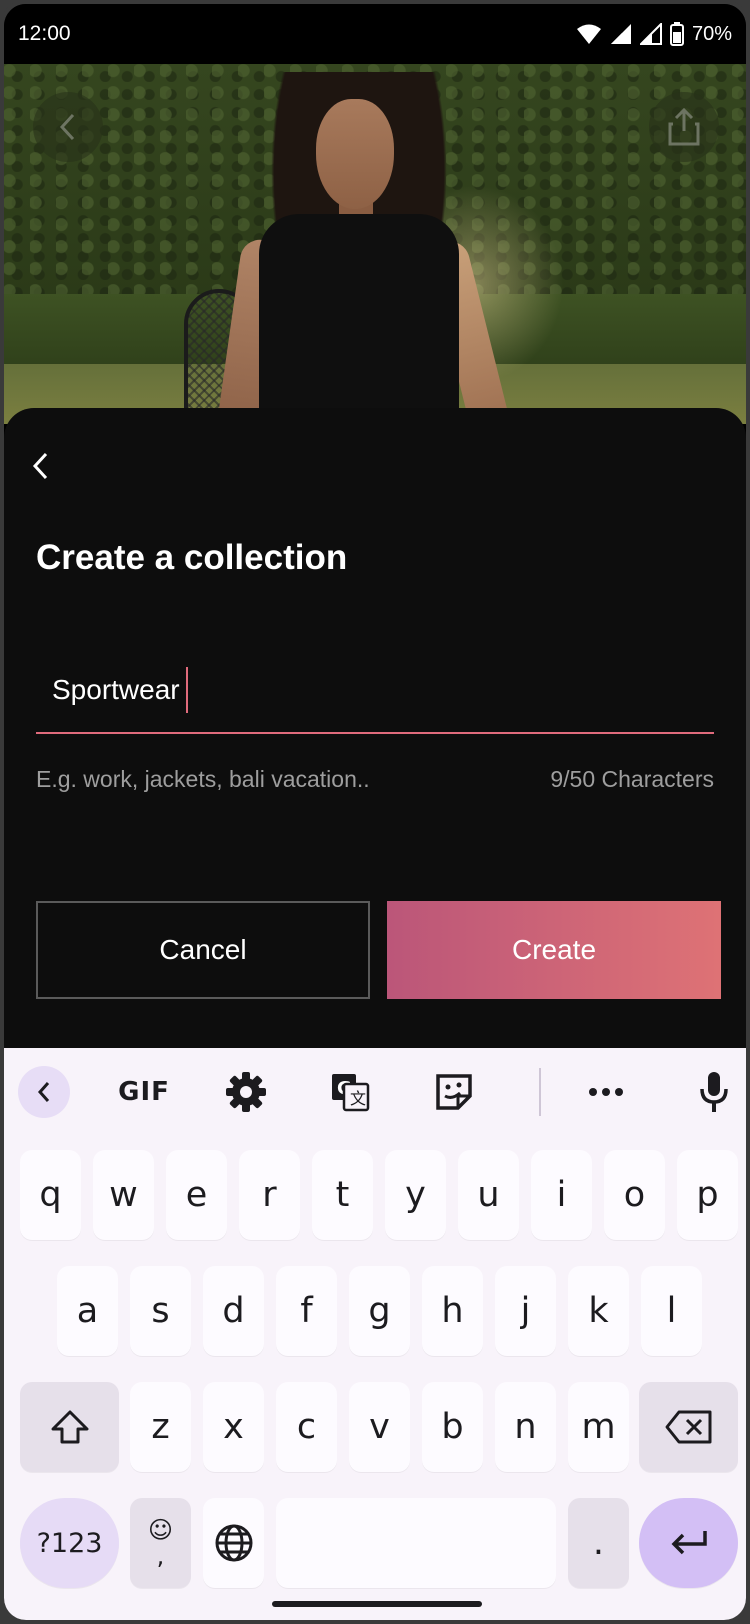 This screenshot has width=750, height=1624. I want to click on globe-icon, so click(233, 1543).